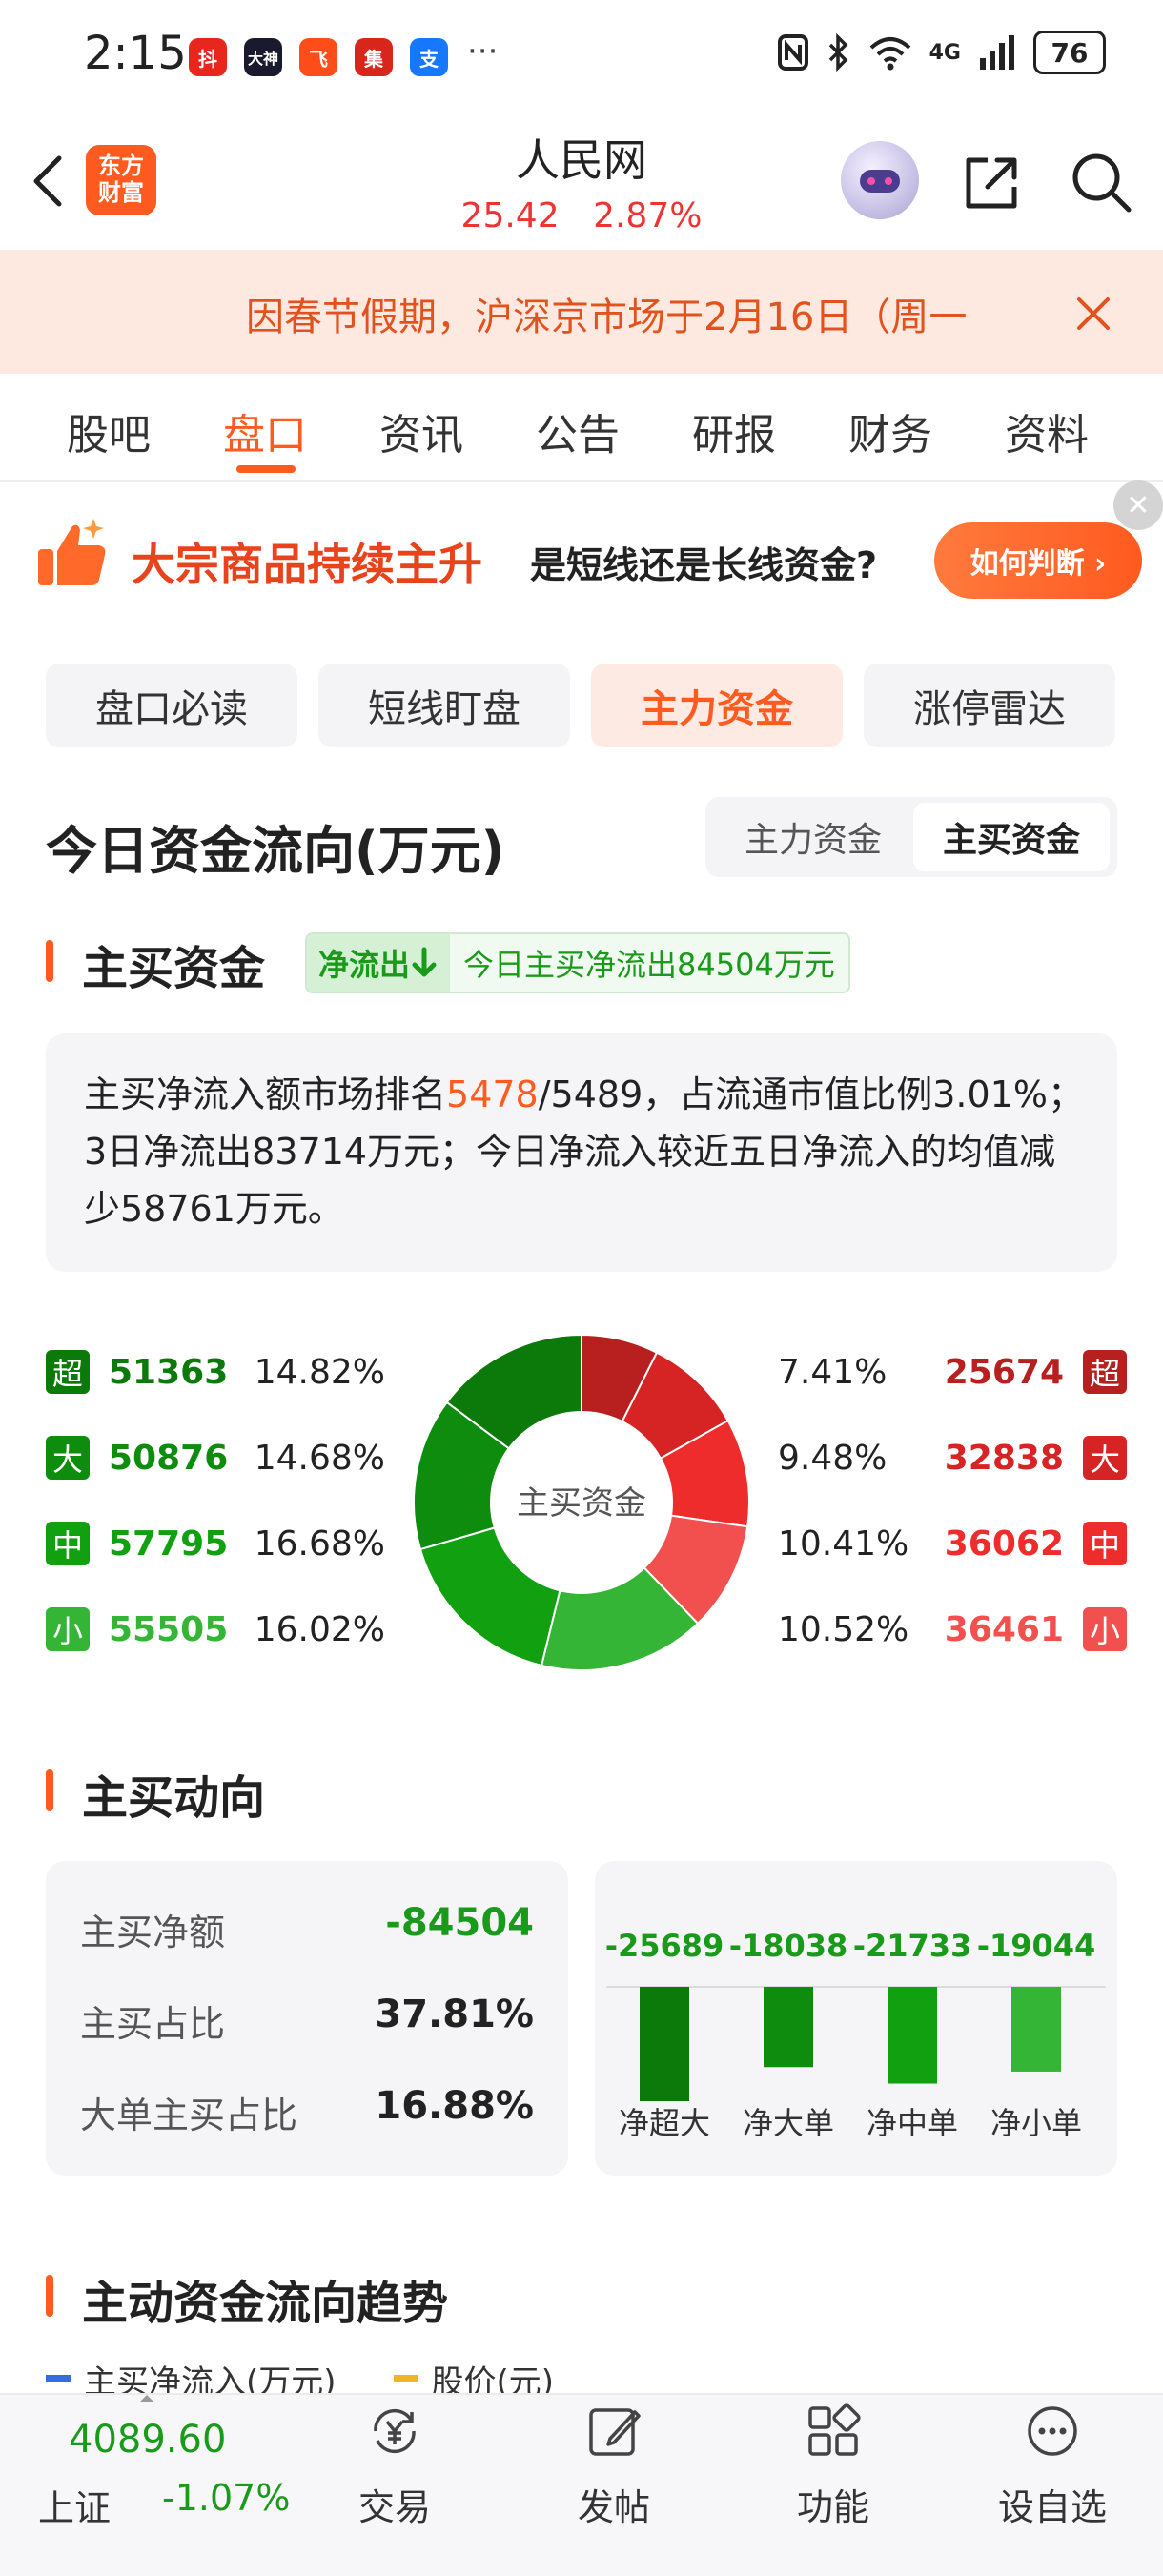 The image size is (1163, 2576). Describe the element at coordinates (265, 431) in the screenshot. I see `tab-pankou: 盘口` at that location.